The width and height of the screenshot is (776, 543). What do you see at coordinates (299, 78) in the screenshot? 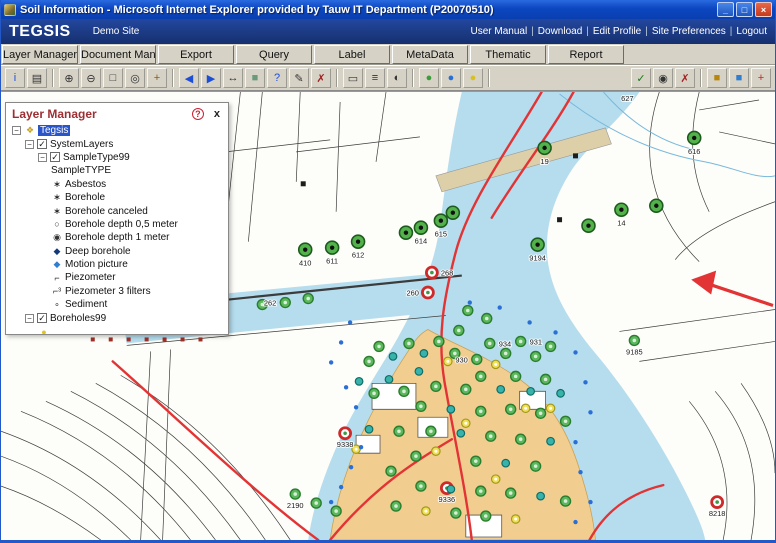
I see `edit-icon: ✎` at bounding box center [299, 78].